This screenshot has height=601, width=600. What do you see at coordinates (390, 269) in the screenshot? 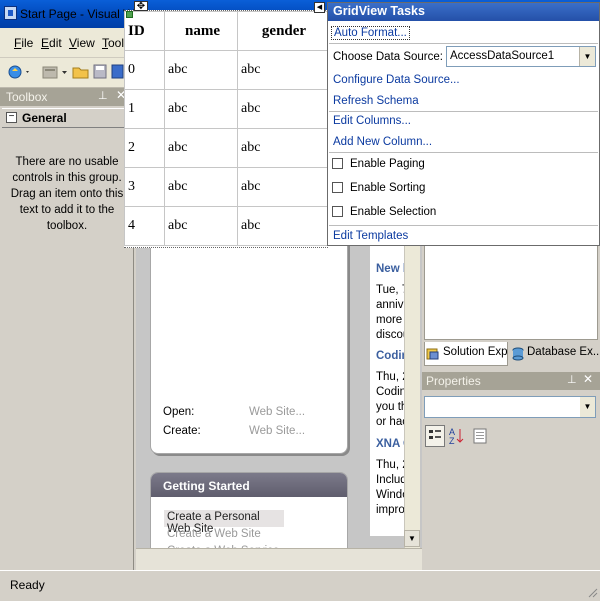
I see `news-headline: New b` at bounding box center [390, 269].